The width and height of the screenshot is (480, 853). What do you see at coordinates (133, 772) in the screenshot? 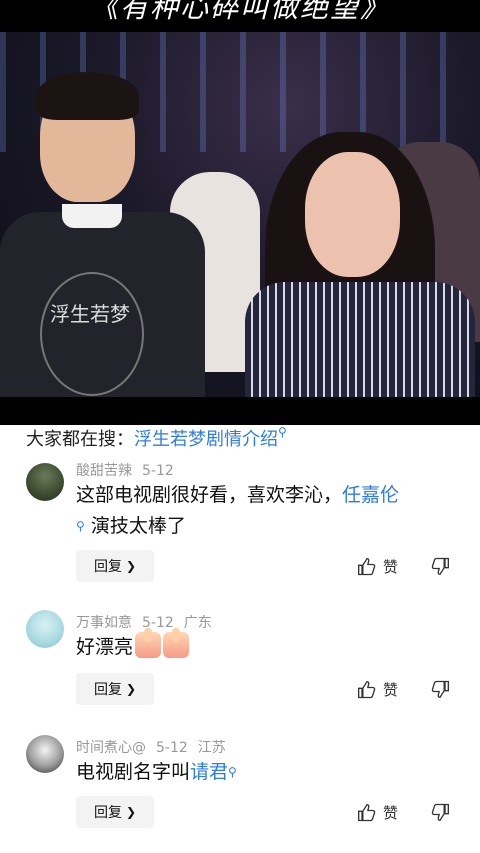
I see `comment-text-part: 电视剧名字叫` at bounding box center [133, 772].